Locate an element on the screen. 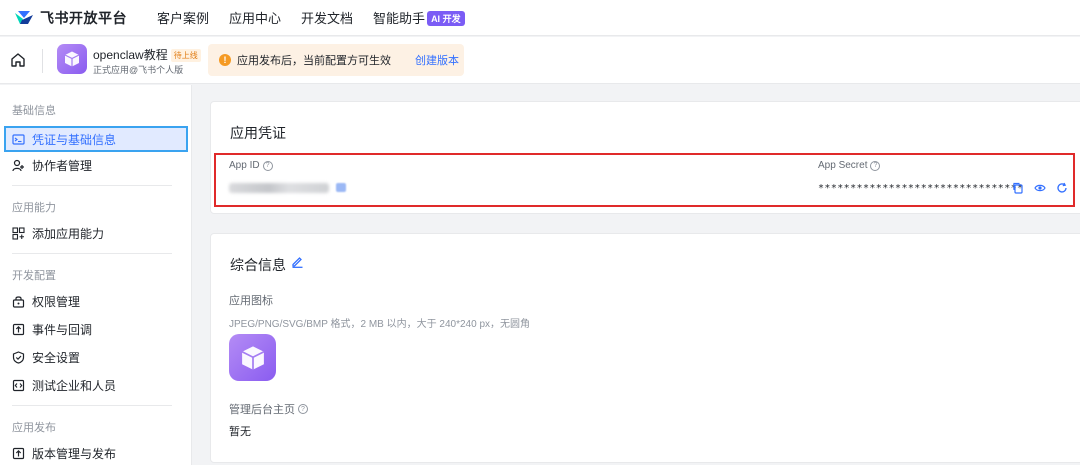 This screenshot has height=465, width=1080. sidebar-item-events: 事件与回调 is located at coordinates (96, 329).